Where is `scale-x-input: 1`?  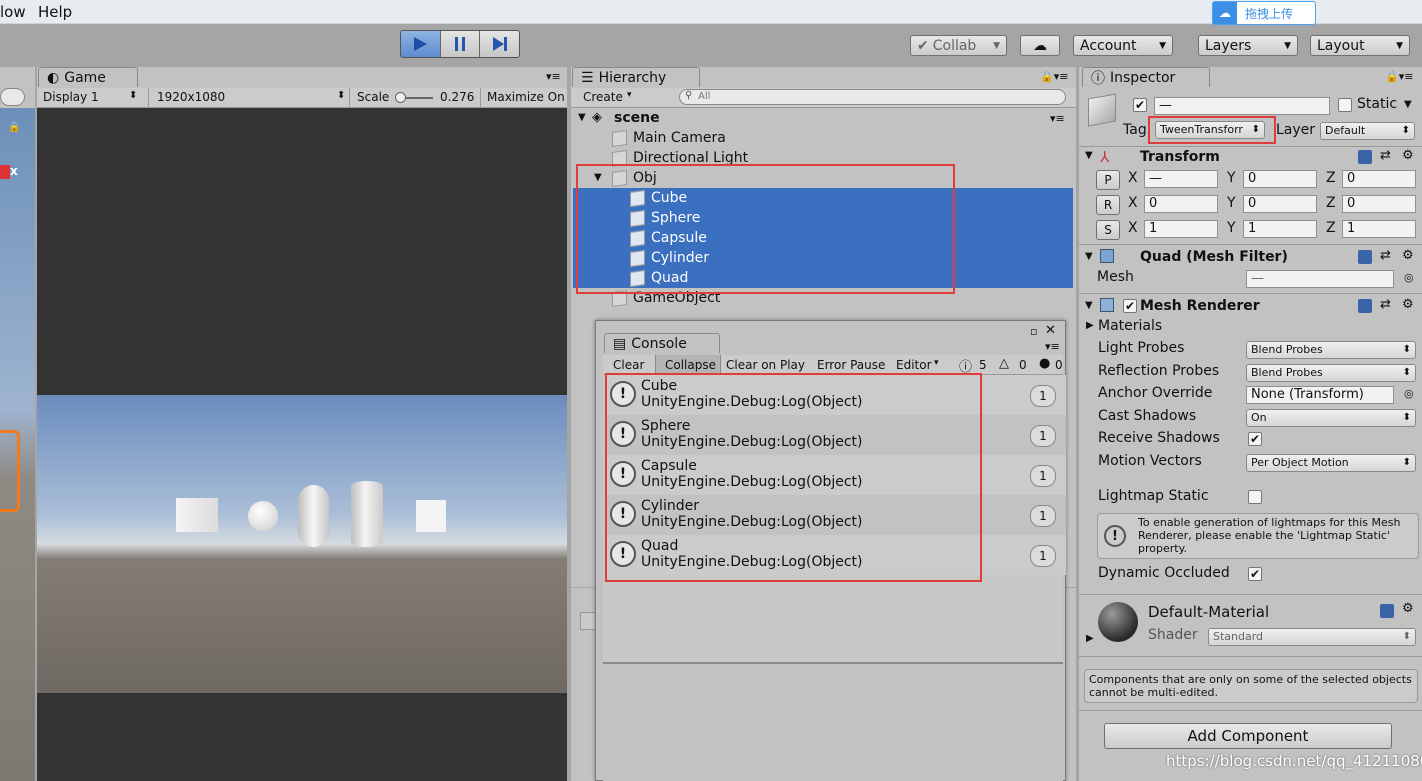 scale-x-input: 1 is located at coordinates (1181, 229).